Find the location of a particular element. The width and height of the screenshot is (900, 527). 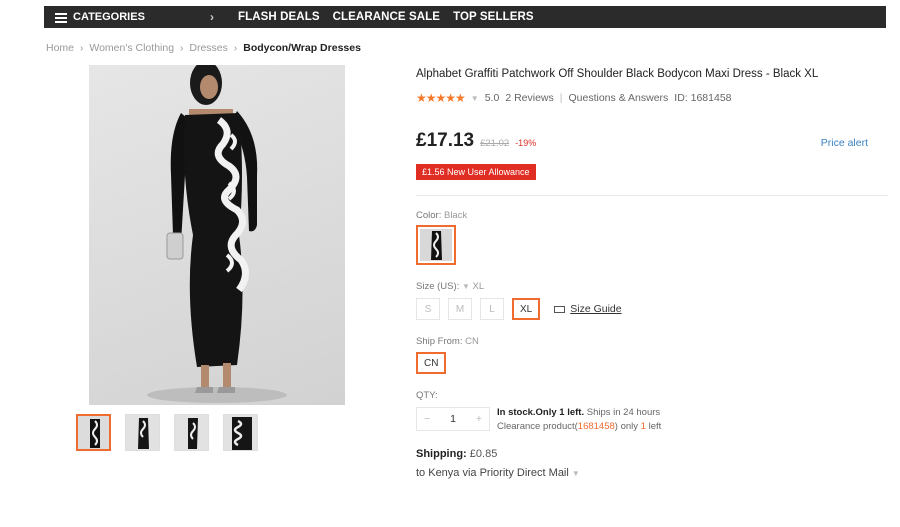

clearance-id: 1681458 is located at coordinates (596, 426).